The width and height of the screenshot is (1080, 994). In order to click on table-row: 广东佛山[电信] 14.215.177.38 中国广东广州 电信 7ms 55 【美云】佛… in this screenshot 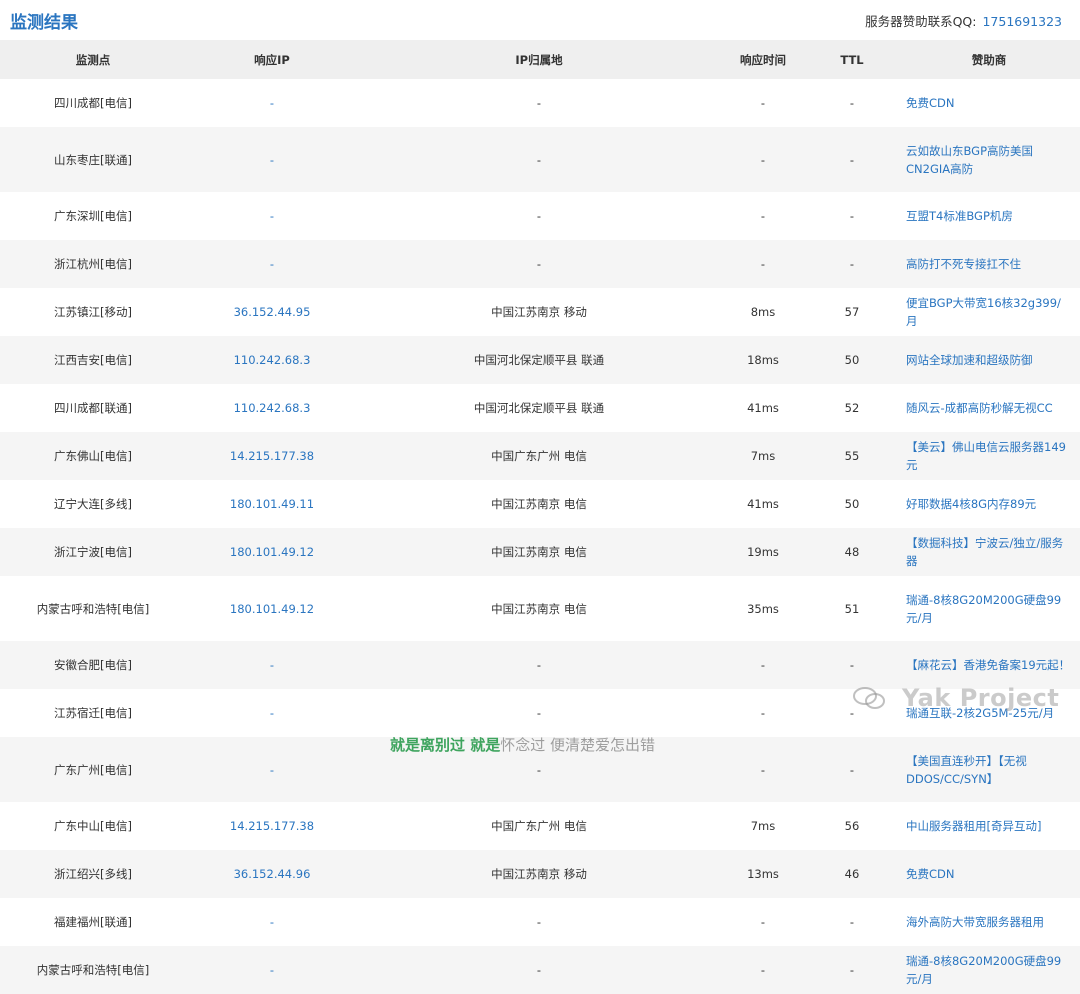, I will do `click(540, 456)`.